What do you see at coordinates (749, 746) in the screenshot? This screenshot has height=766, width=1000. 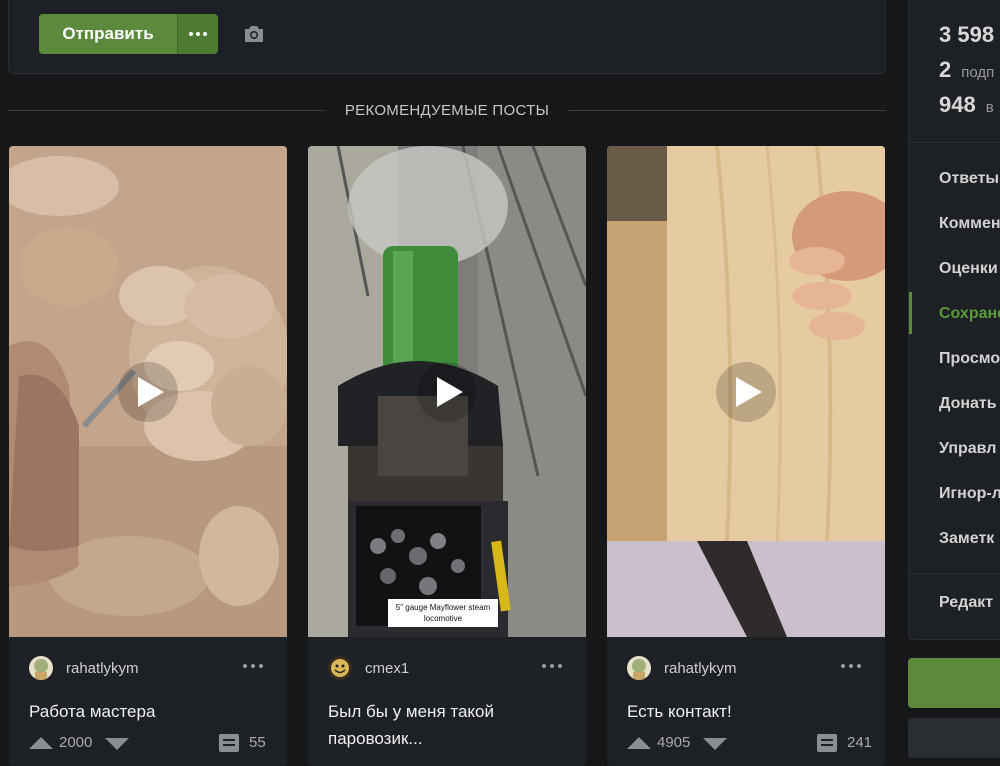 I see `post-meta: 4905 241` at bounding box center [749, 746].